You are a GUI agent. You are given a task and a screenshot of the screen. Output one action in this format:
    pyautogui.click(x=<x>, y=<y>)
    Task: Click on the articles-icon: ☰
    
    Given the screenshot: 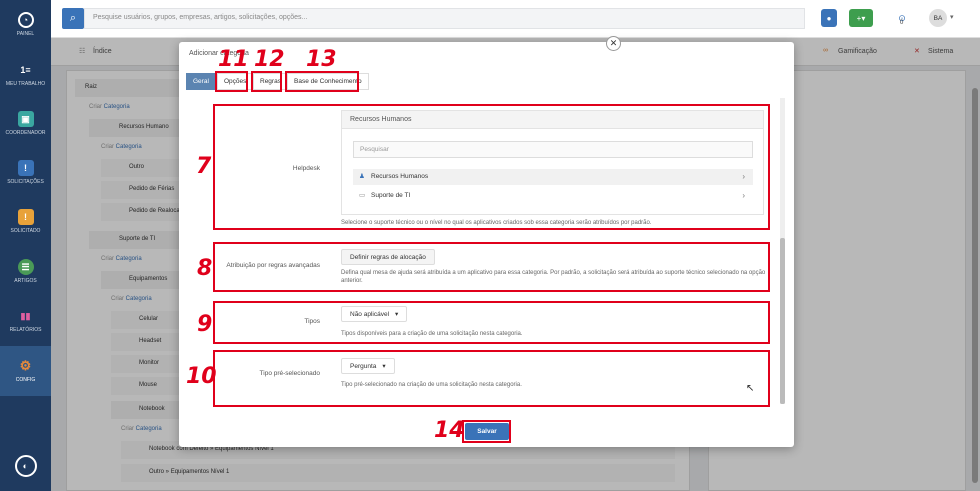 What is the action you would take?
    pyautogui.click(x=25, y=267)
    